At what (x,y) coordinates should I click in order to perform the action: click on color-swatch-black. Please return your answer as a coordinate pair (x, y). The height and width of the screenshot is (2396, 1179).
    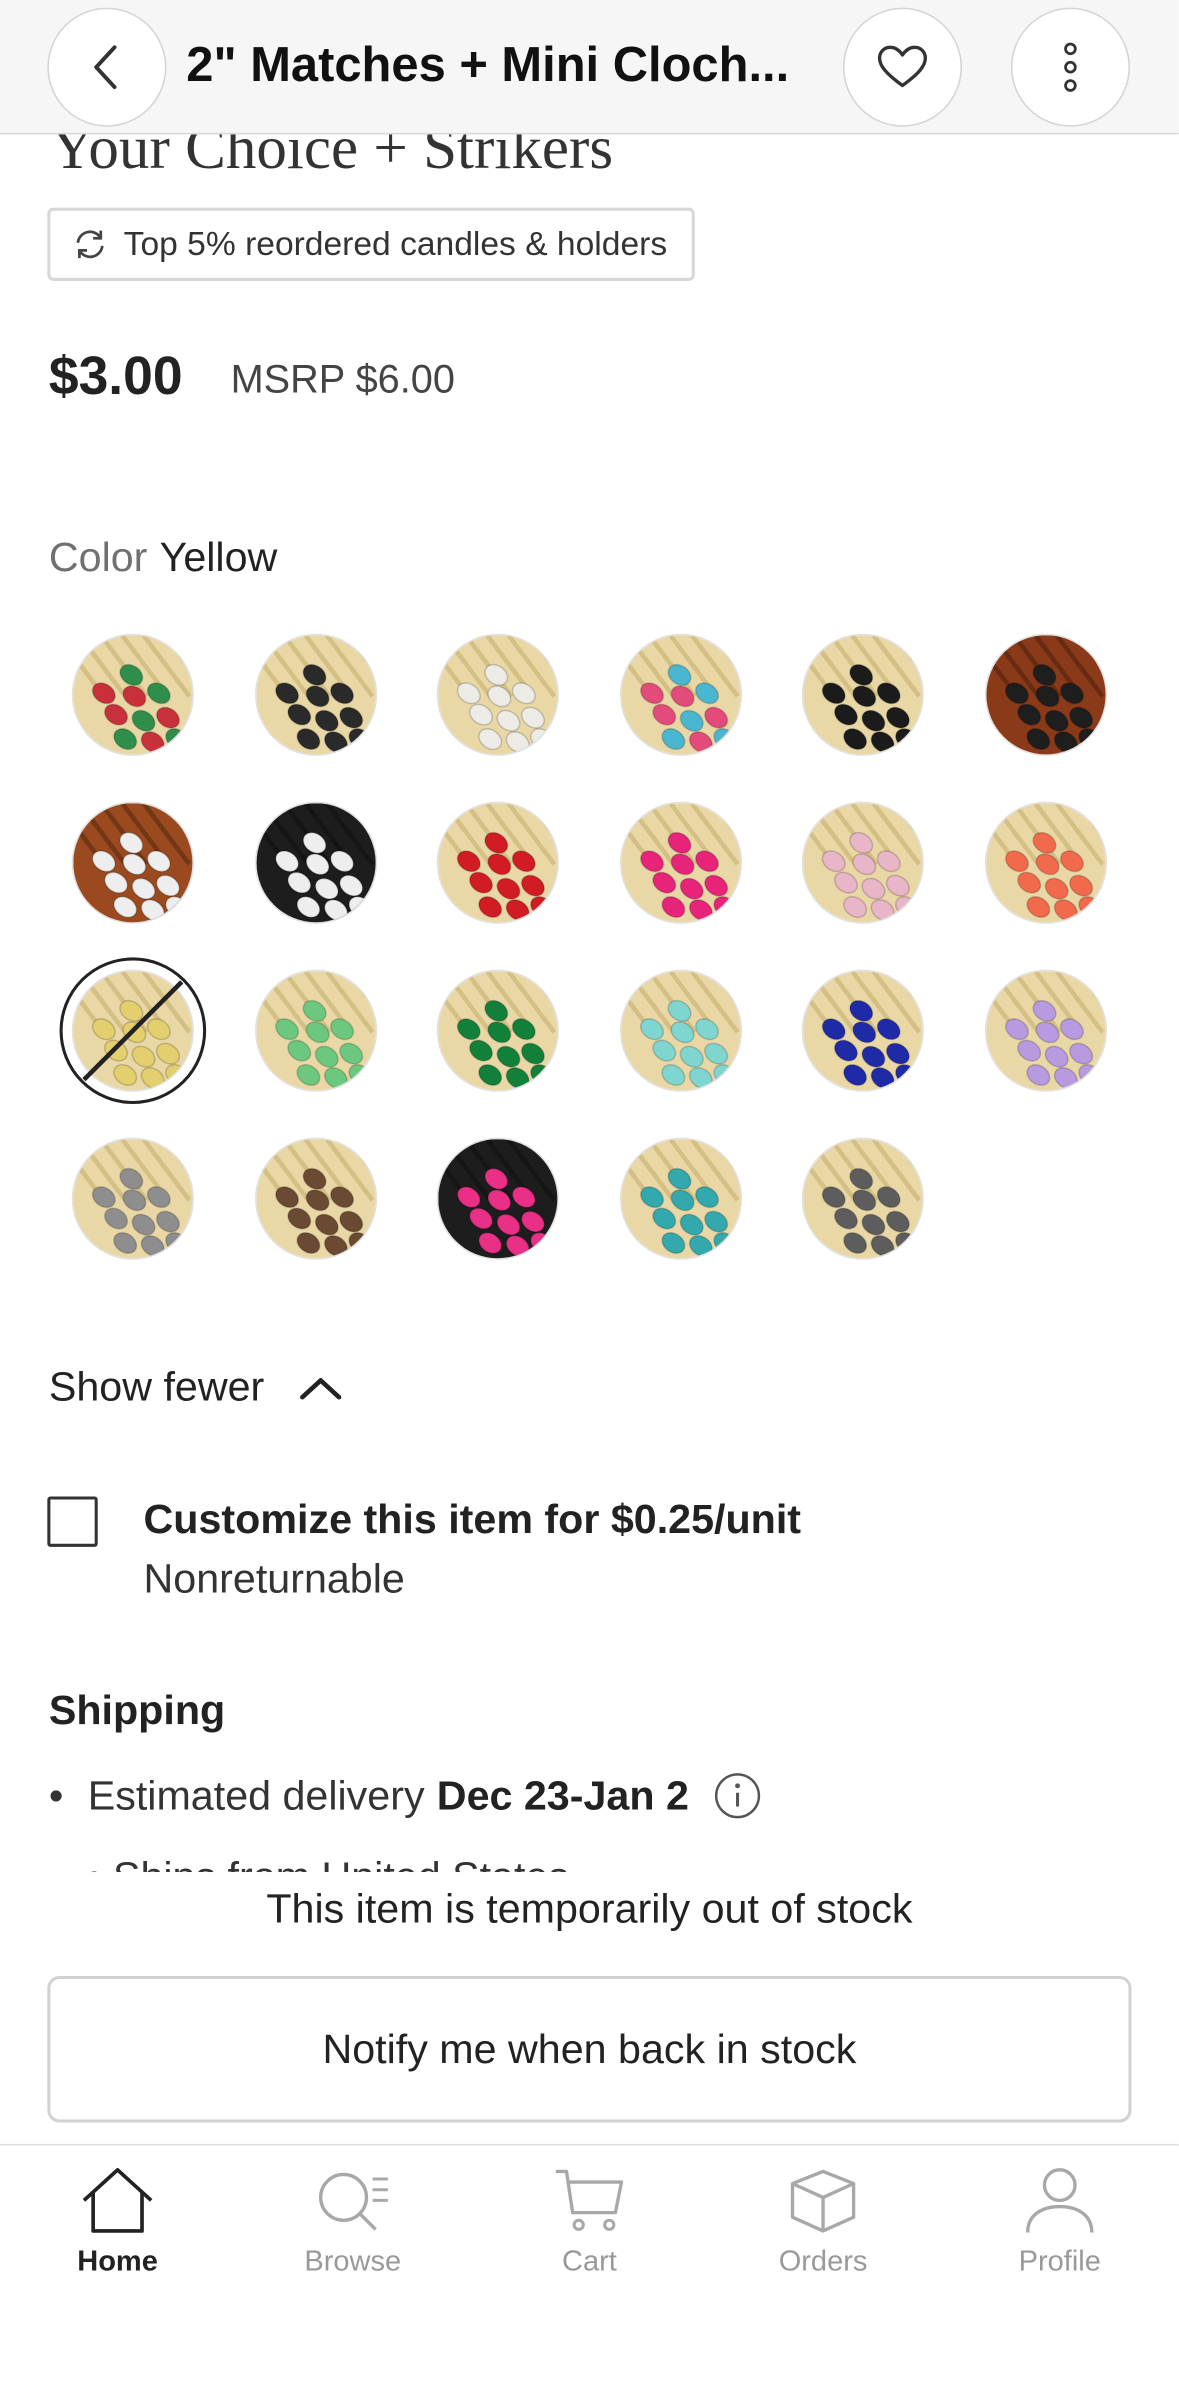
    Looking at the image, I should click on (315, 694).